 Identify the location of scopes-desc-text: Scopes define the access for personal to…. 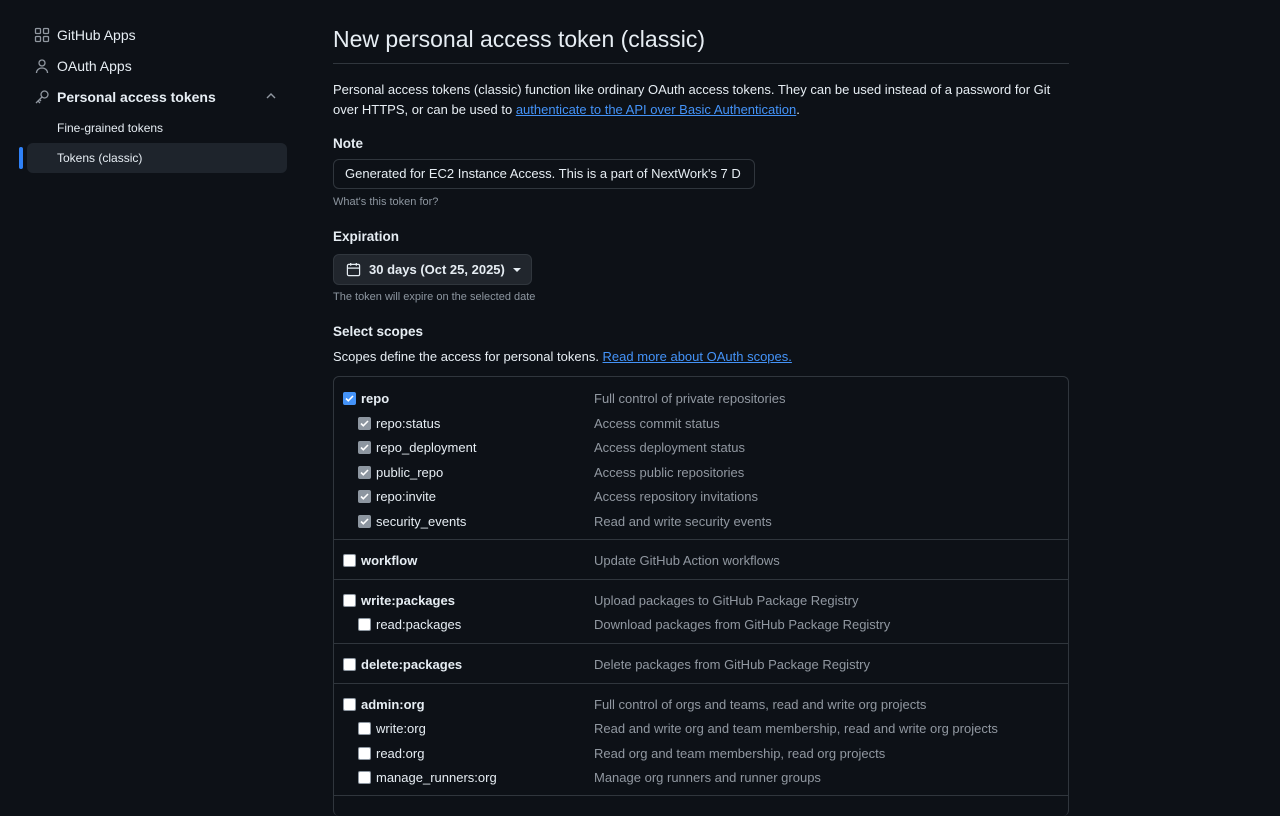
(468, 356).